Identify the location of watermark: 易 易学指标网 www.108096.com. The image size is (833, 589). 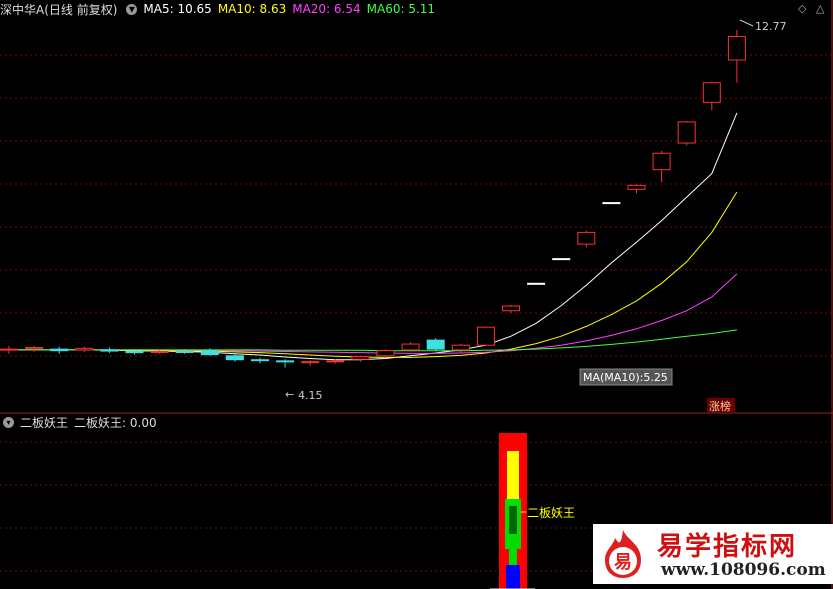
(713, 554).